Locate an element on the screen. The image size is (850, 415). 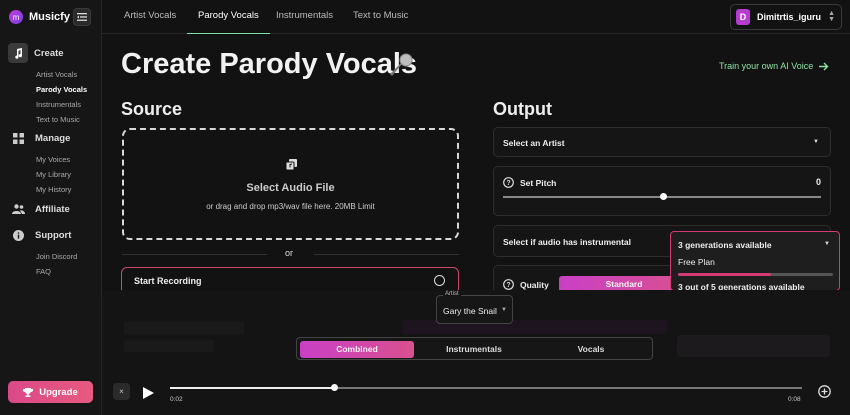
sidebar-item-my-library: My Library is located at coordinates (69, 174).